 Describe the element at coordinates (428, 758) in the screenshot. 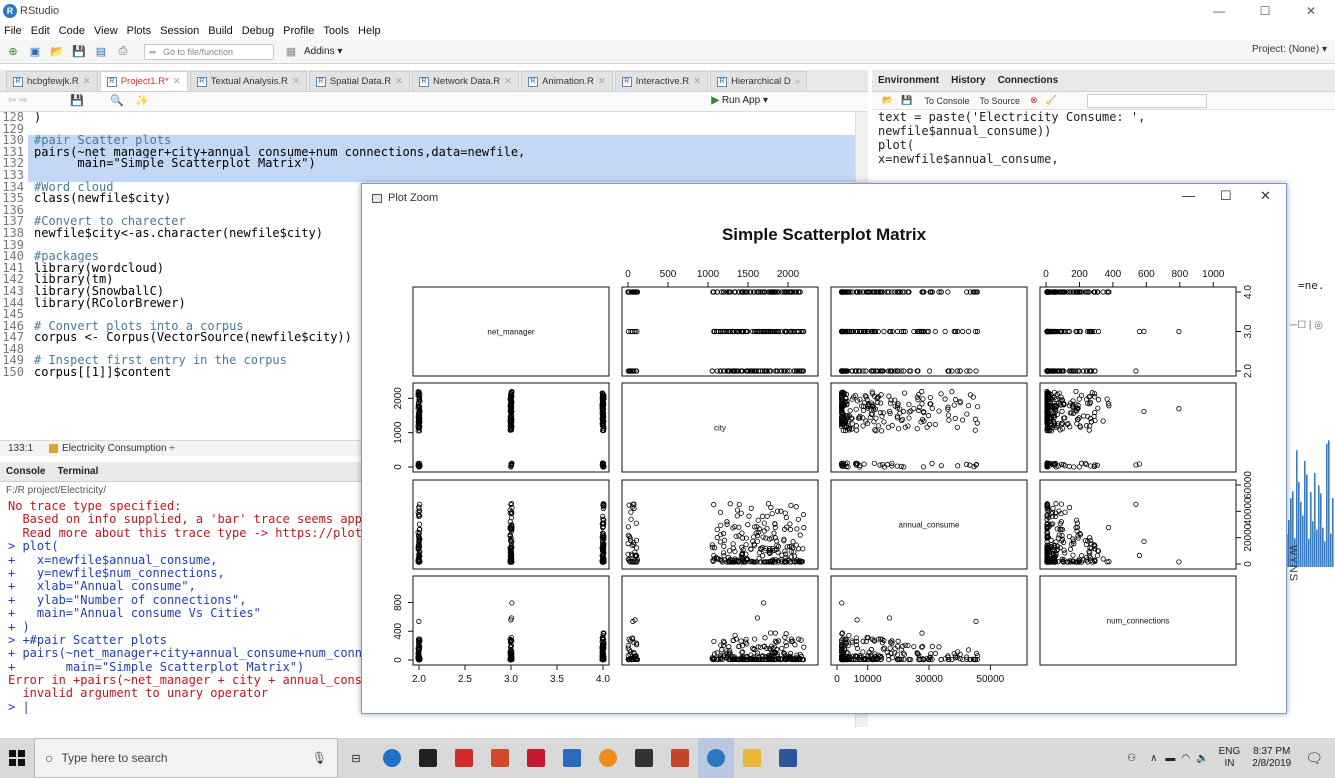

I see `store-icon` at that location.